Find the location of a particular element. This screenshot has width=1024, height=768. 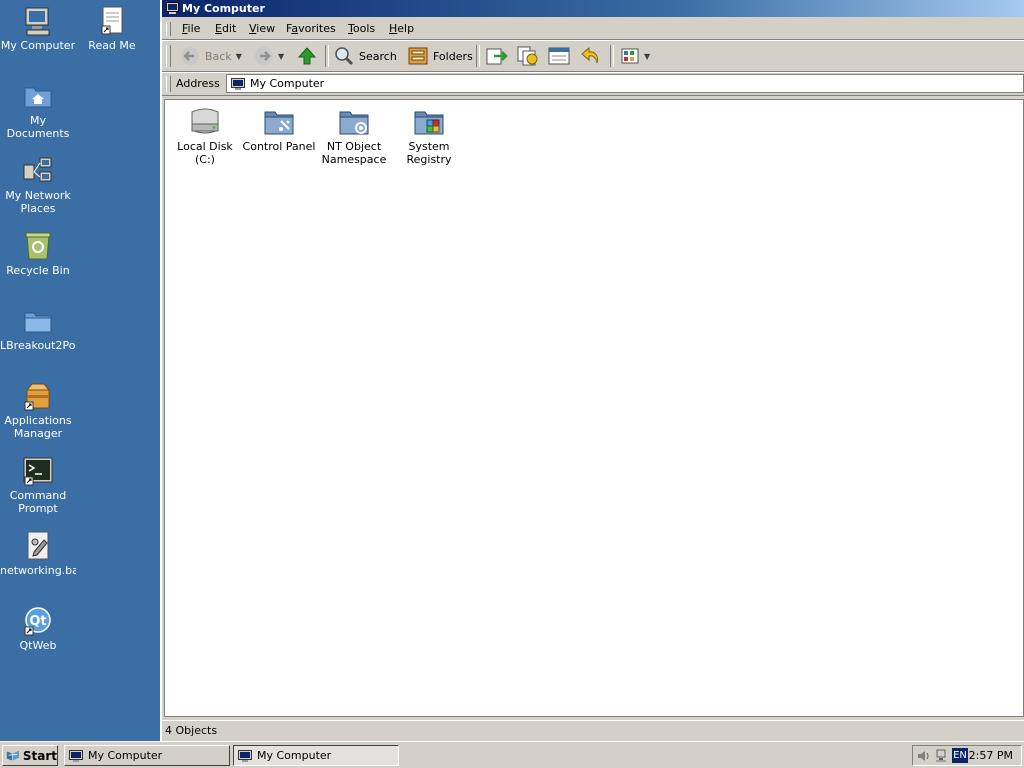

item-label: Local Disk (C:) is located at coordinates (205, 153).